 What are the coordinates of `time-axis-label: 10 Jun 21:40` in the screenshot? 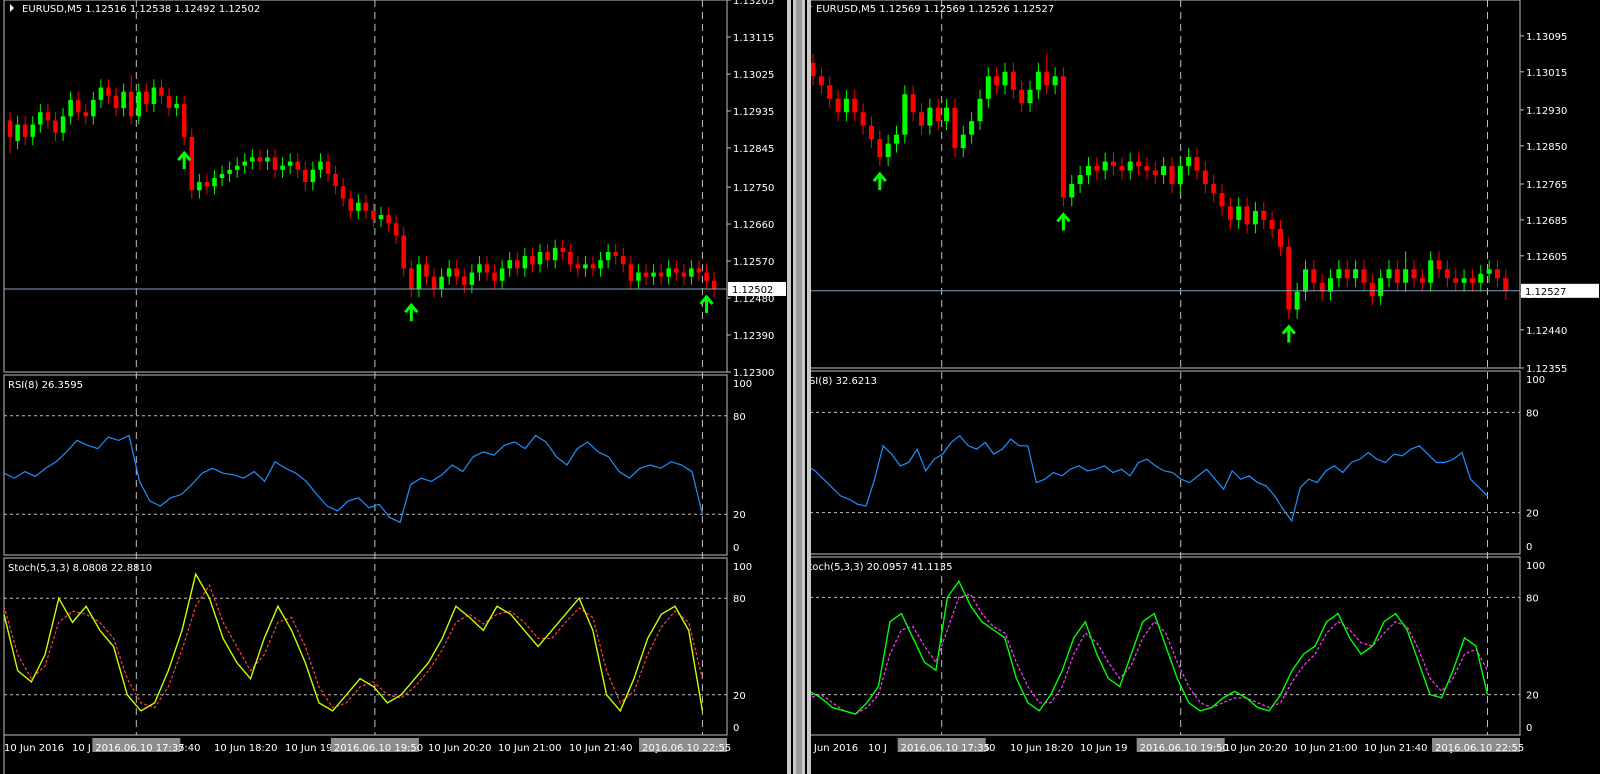 It's located at (601, 748).